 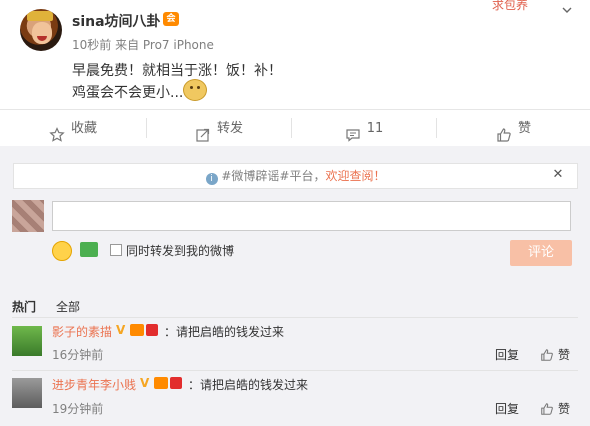 I want to click on favorite-button: 收藏, so click(x=73, y=128).